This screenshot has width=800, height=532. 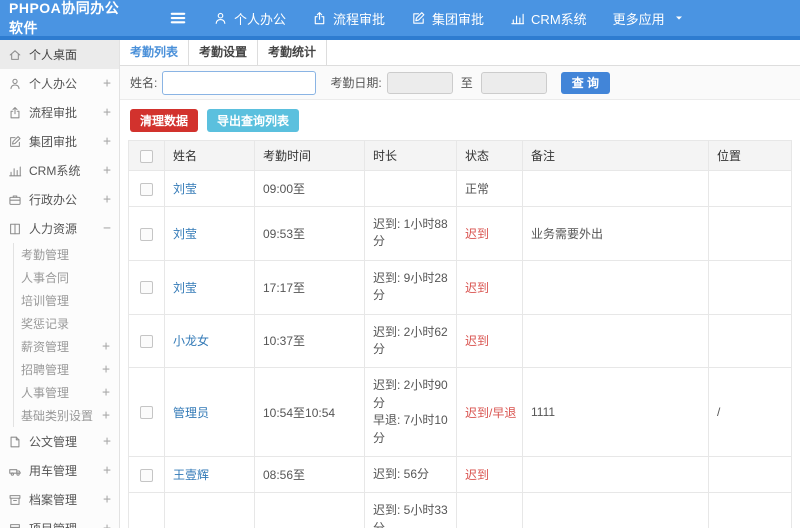 I want to click on table-row: 刘莹 09:00至 正常, so click(x=460, y=188).